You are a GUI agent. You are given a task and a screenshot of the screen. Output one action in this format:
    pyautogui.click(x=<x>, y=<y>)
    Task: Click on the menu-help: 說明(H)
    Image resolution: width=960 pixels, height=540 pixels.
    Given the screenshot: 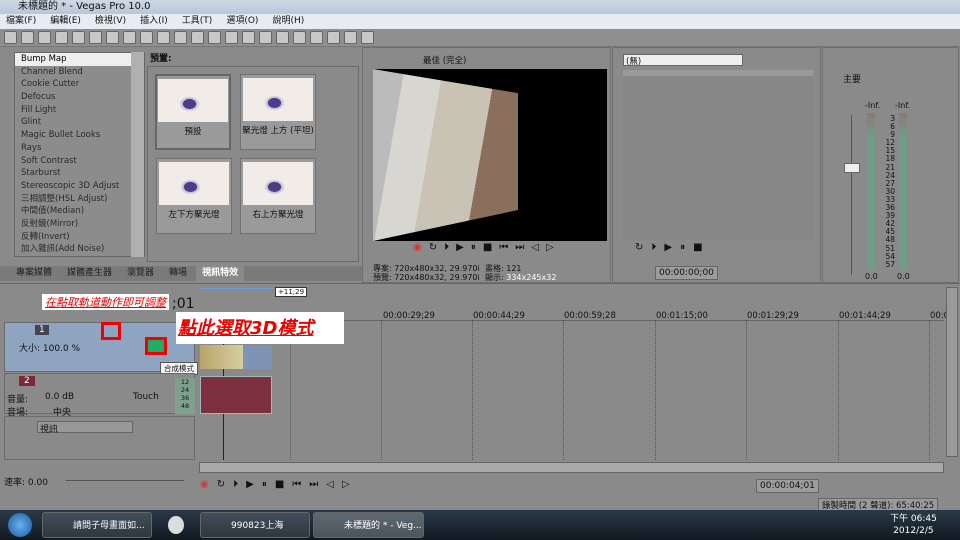 What is the action you would take?
    pyautogui.click(x=288, y=21)
    